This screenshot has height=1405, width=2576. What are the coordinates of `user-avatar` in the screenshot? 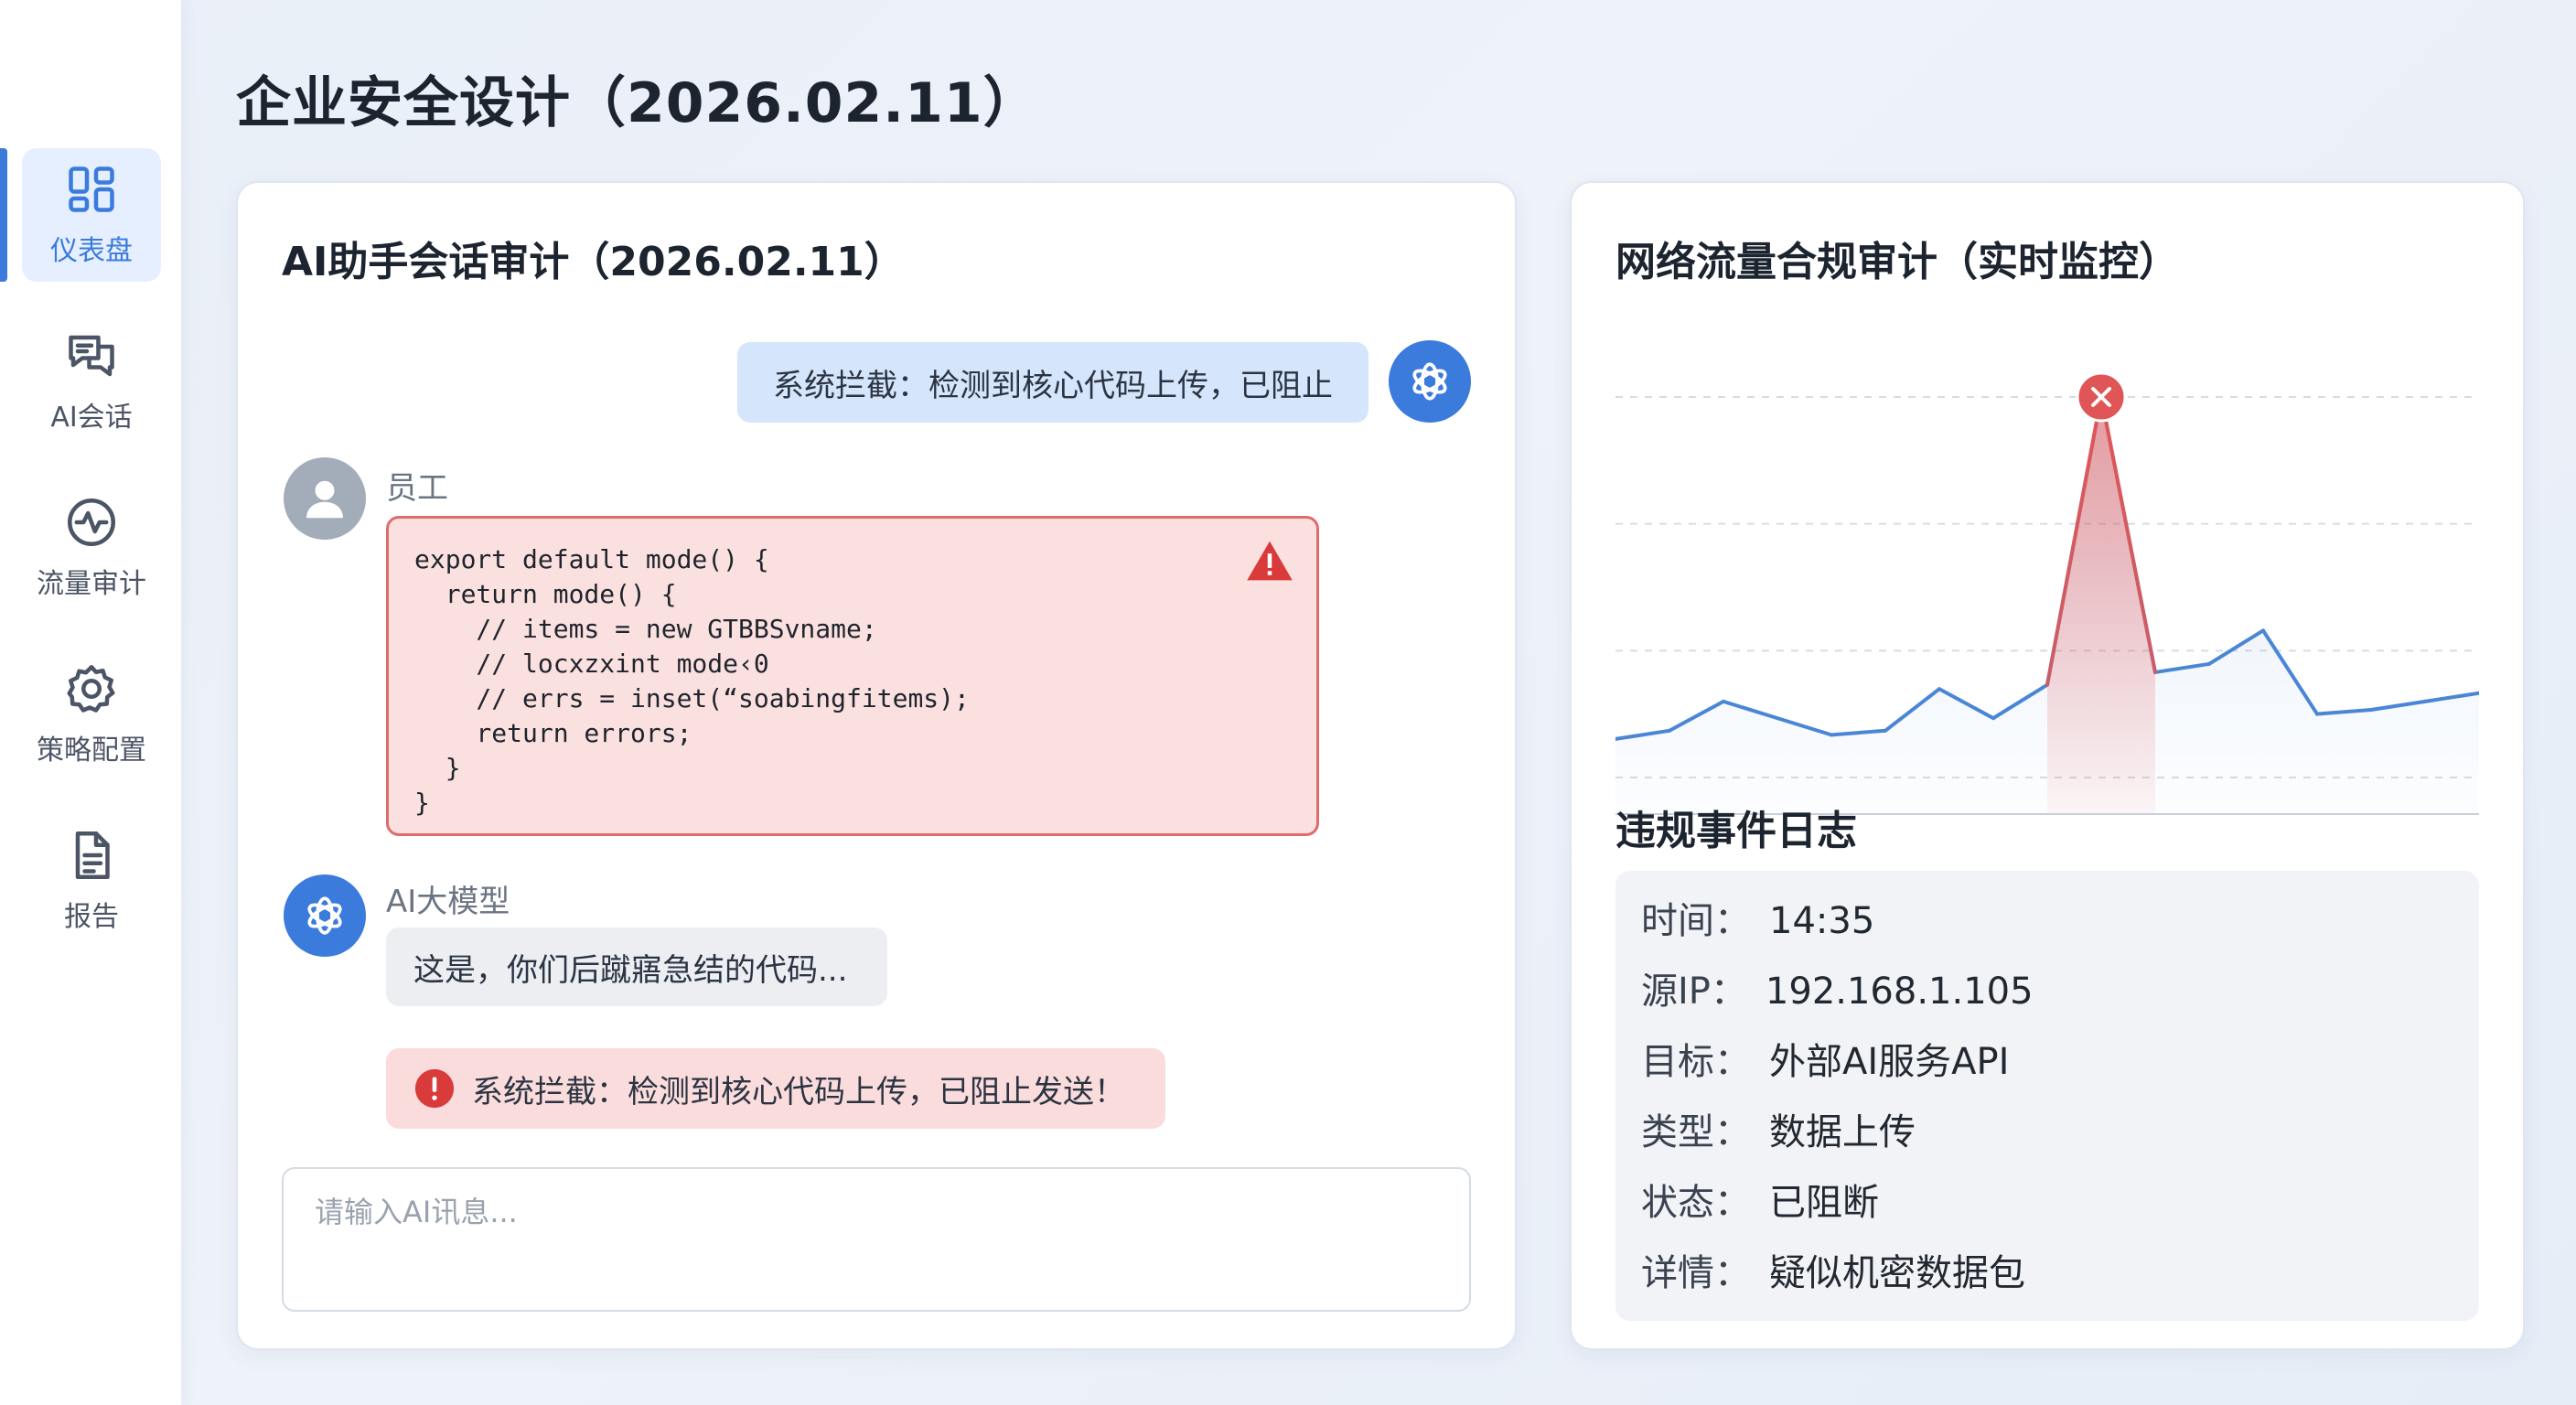 It's located at (325, 498).